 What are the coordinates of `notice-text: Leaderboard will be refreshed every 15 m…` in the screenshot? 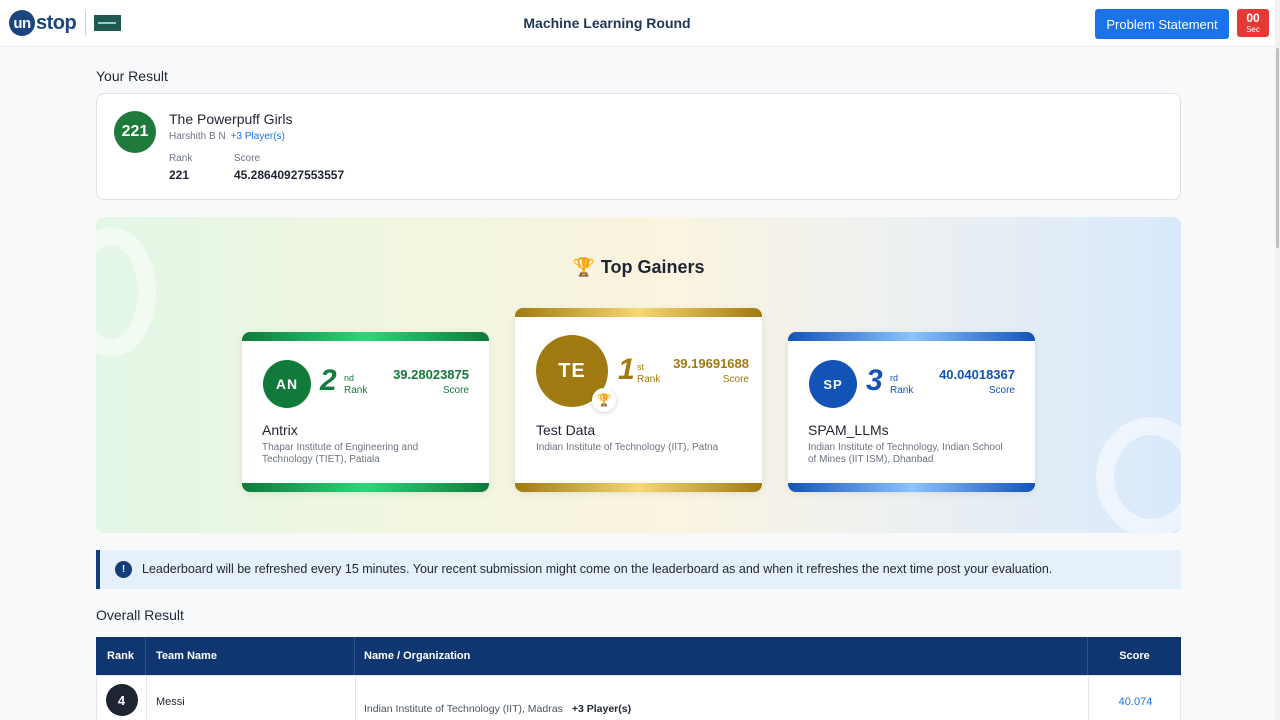 It's located at (597, 569).